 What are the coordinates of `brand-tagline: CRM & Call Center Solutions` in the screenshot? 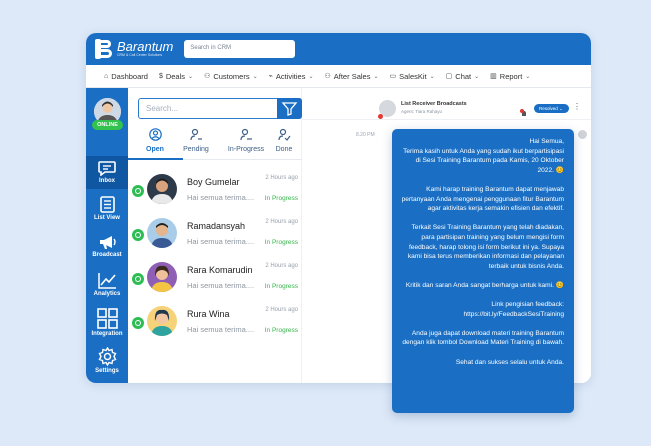 It's located at (140, 55).